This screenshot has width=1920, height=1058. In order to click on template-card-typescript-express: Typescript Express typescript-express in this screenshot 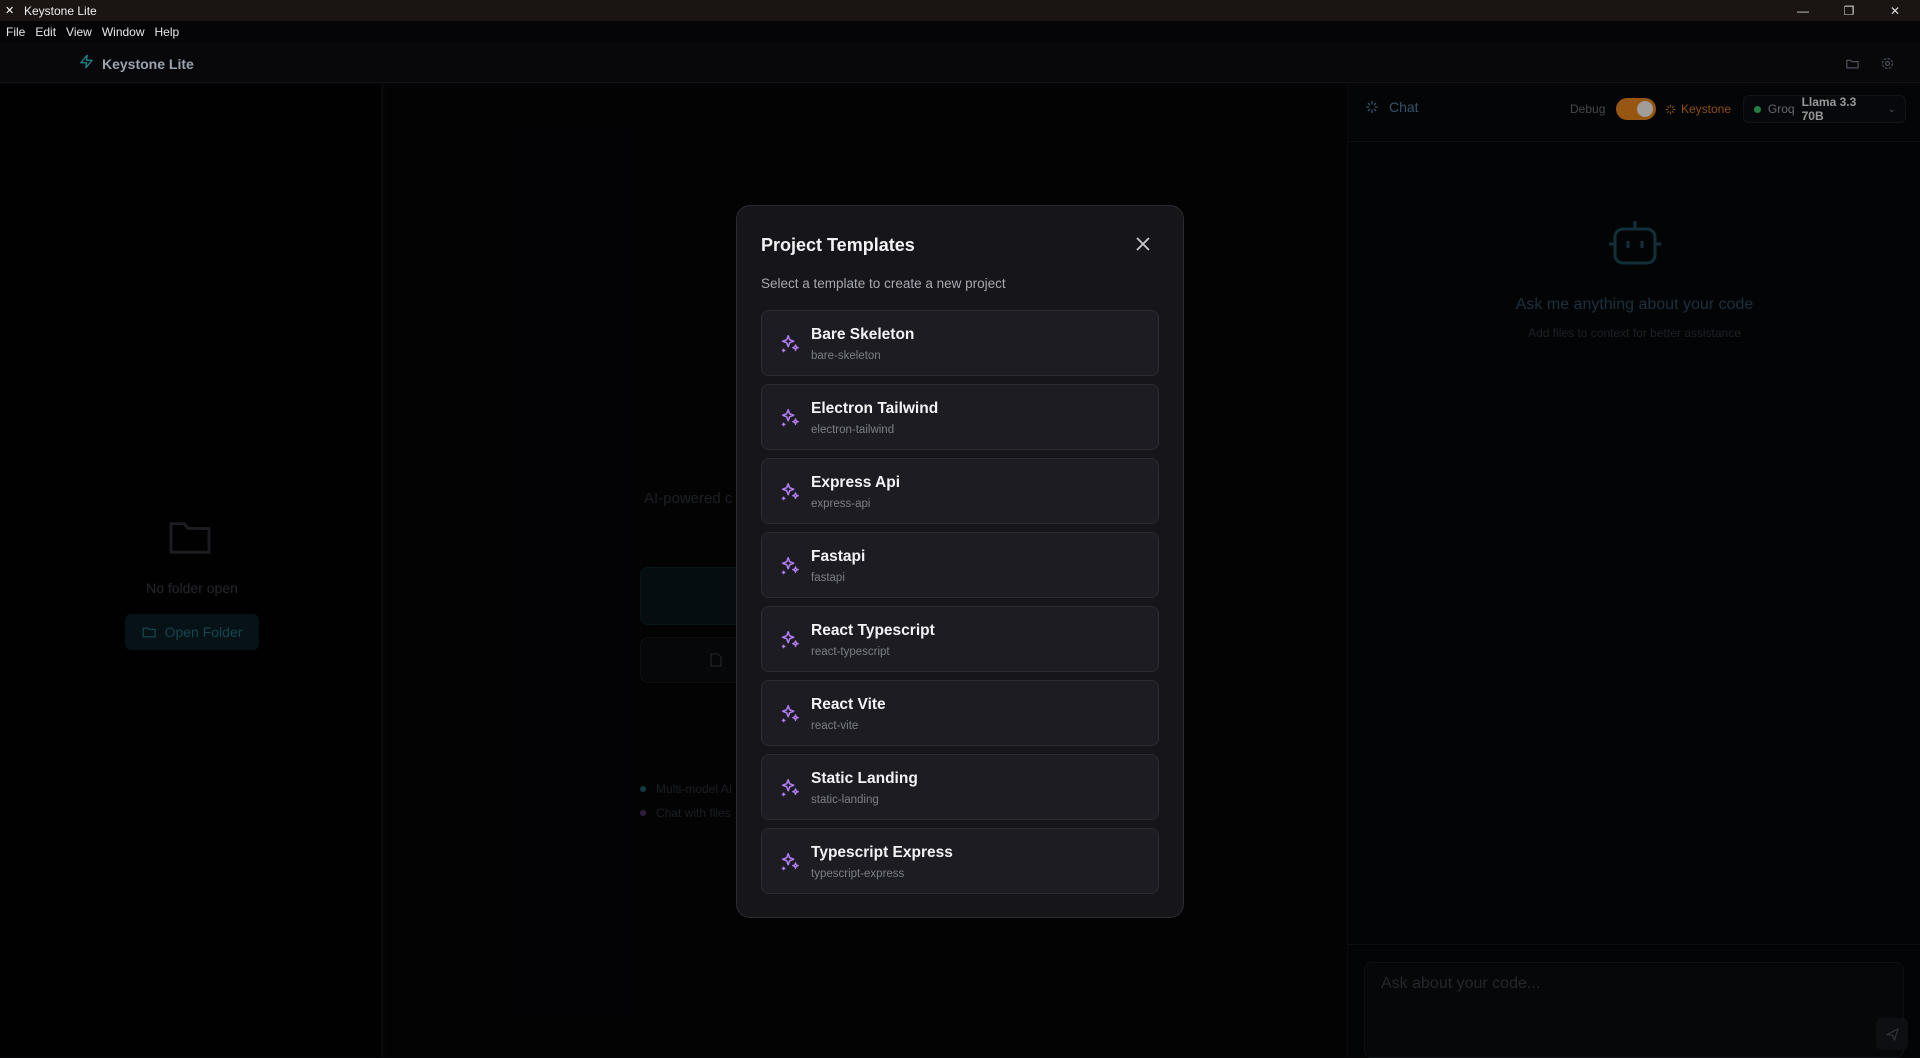, I will do `click(960, 861)`.